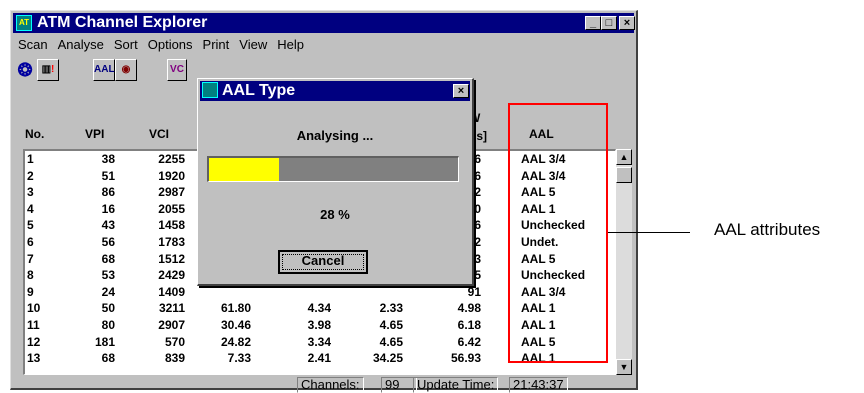 This screenshot has height=393, width=864. Describe the element at coordinates (177, 70) in the screenshot. I see `vci-tool-icon: VC` at that location.